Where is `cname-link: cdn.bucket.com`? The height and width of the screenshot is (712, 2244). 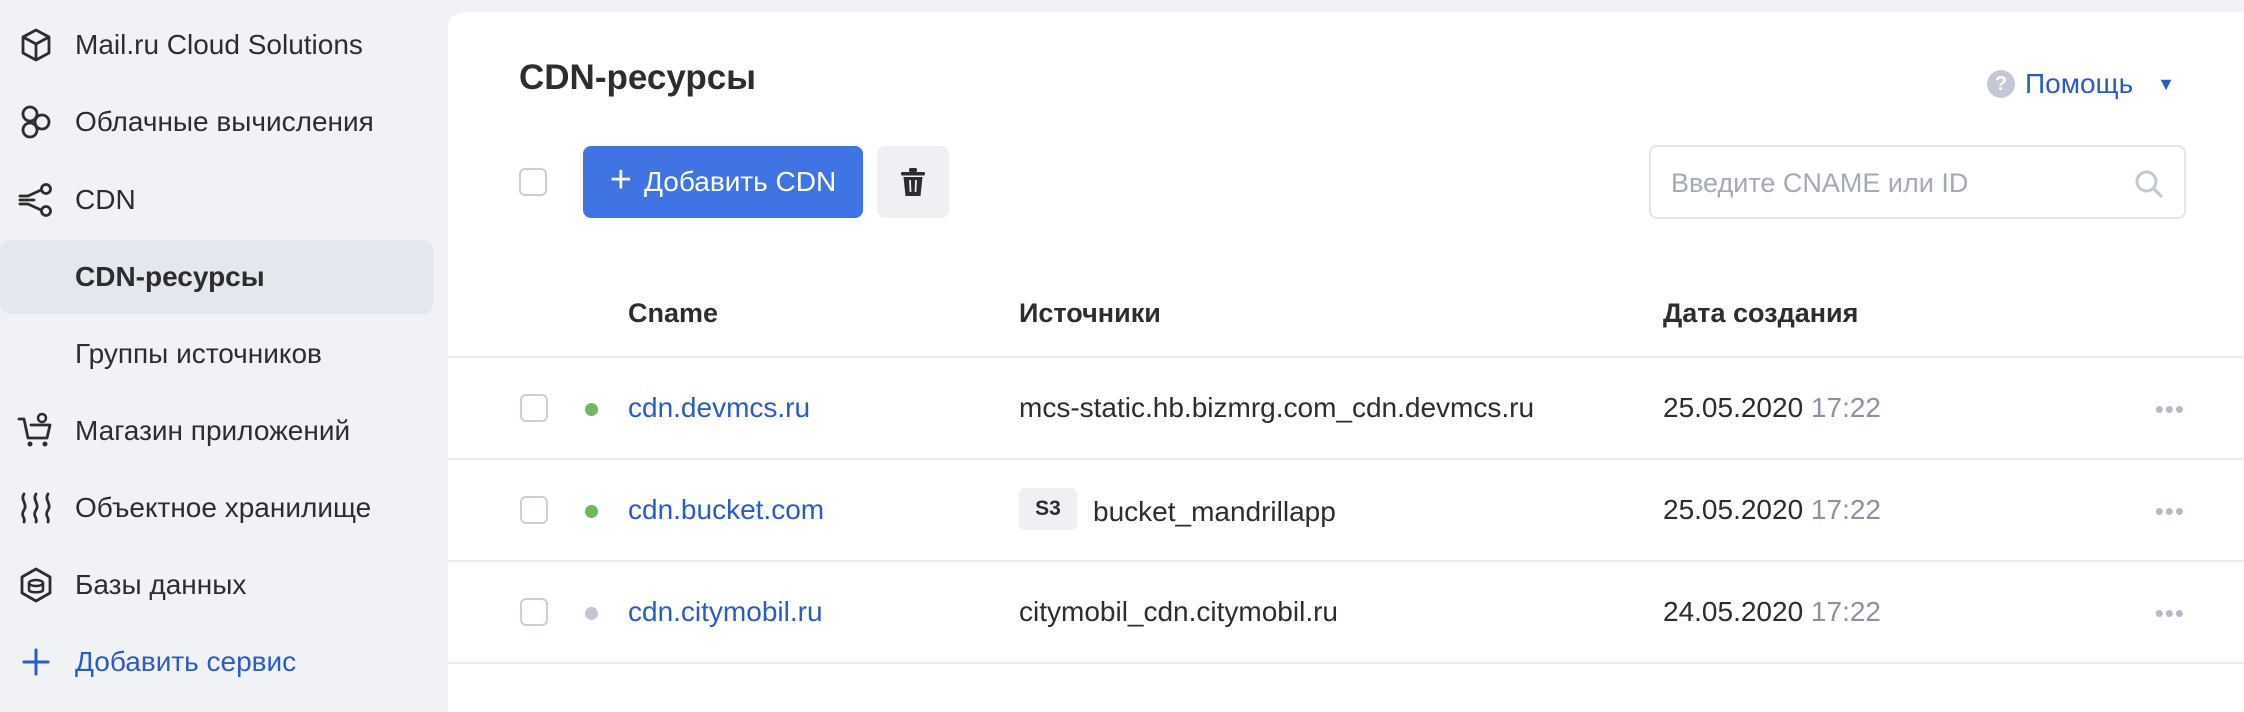
cname-link: cdn.bucket.com is located at coordinates (726, 510).